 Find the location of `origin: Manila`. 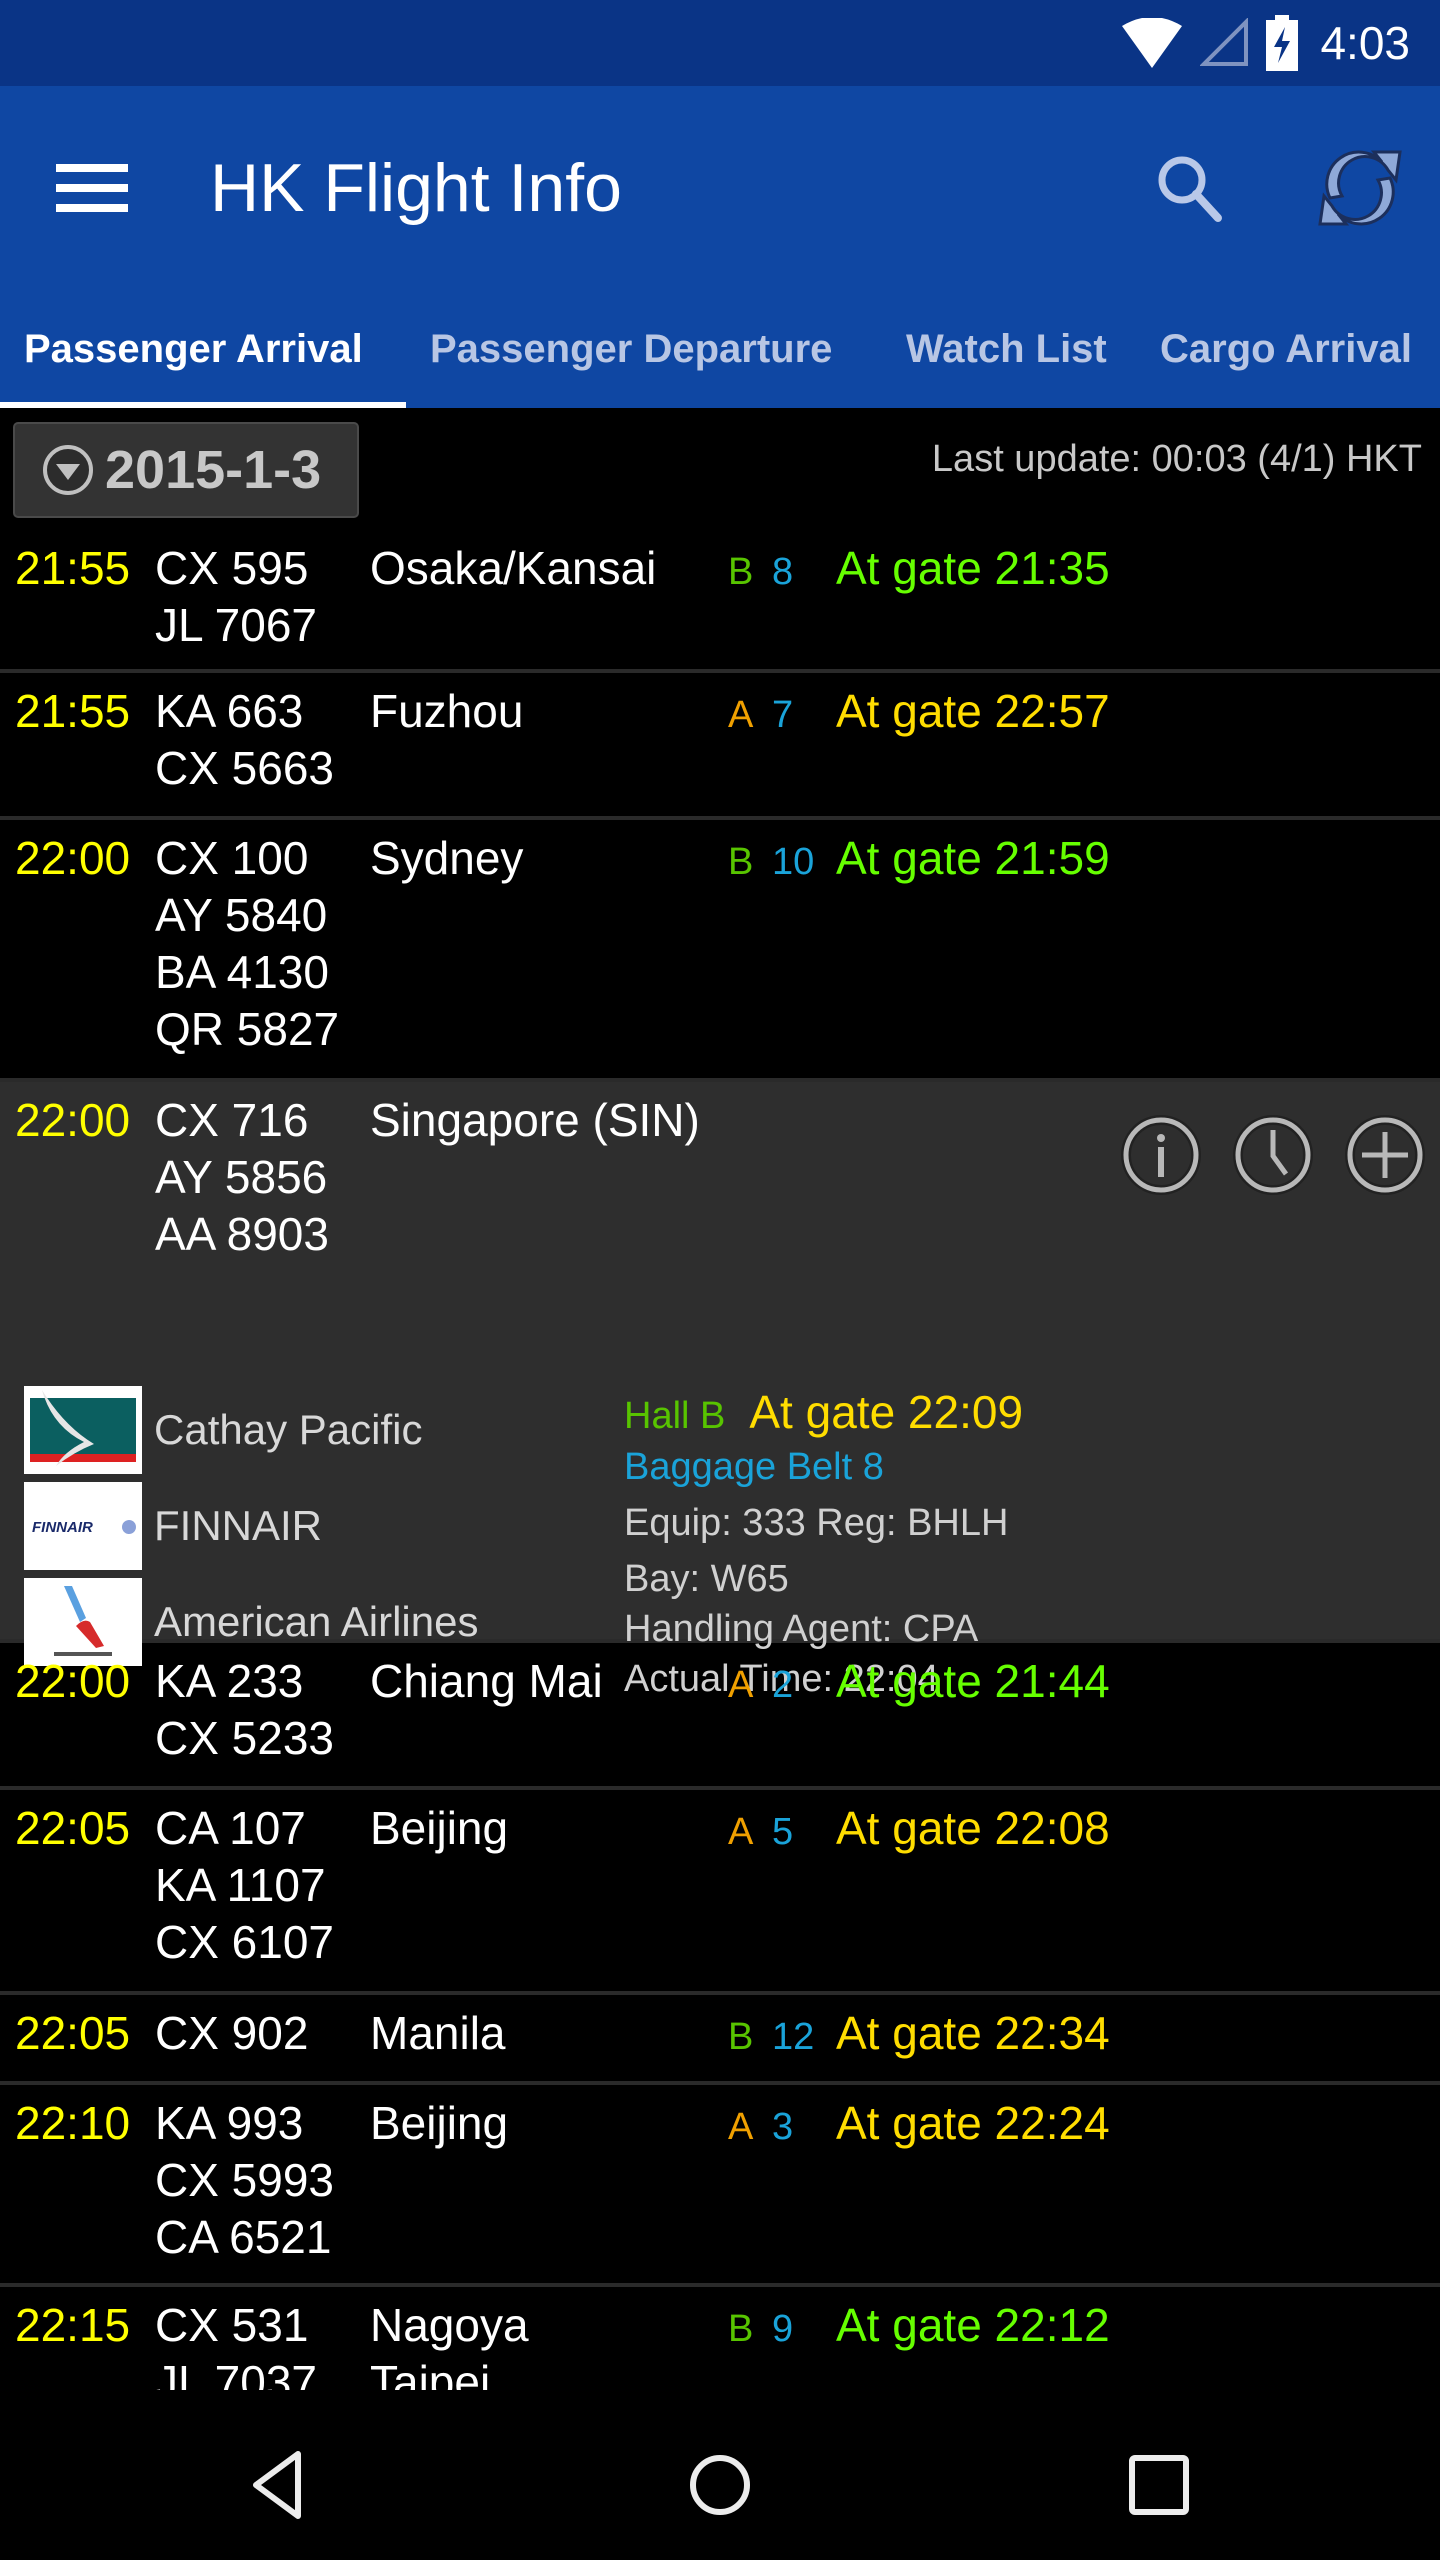

origin: Manila is located at coordinates (438, 2033).